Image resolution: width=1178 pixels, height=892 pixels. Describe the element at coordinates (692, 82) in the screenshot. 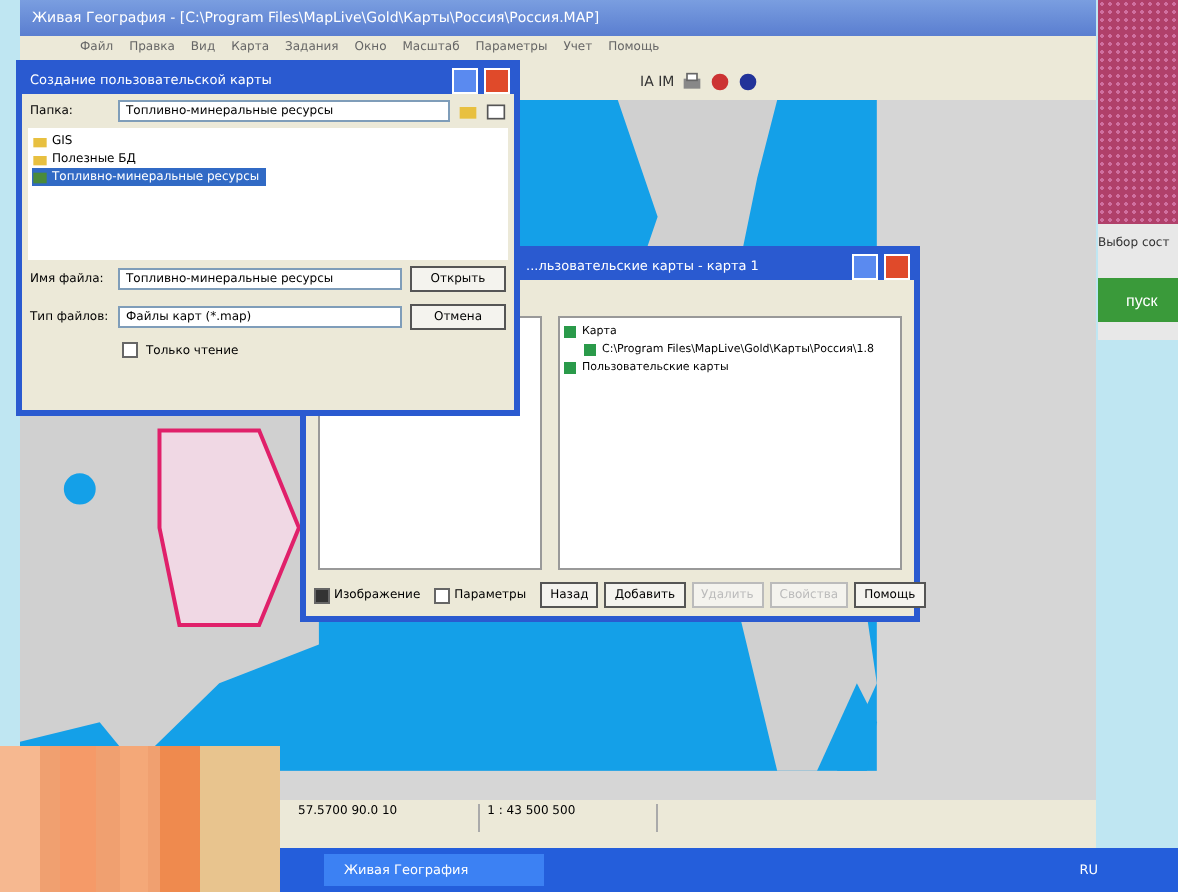

I see `printer-icon` at that location.